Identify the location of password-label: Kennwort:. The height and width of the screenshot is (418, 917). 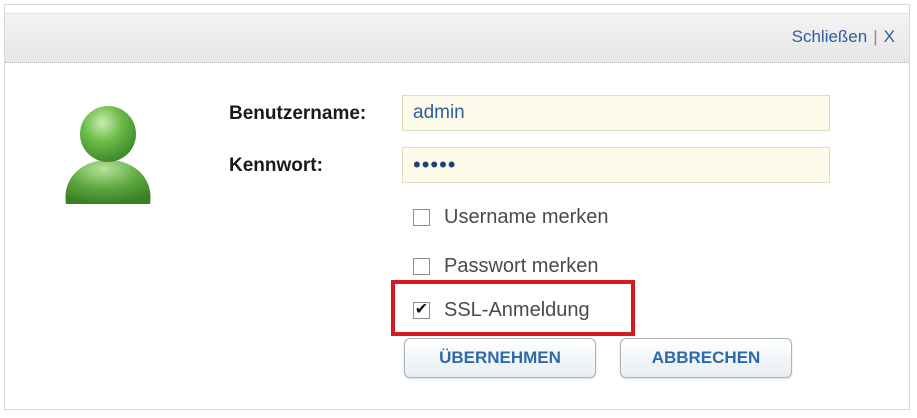
(276, 165).